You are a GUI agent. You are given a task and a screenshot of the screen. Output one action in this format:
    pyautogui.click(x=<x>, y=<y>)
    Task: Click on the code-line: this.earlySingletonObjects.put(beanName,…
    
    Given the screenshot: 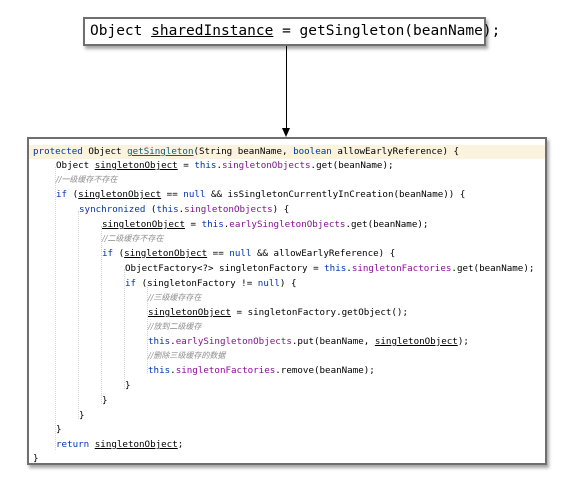 What is the action you would take?
    pyautogui.click(x=308, y=341)
    